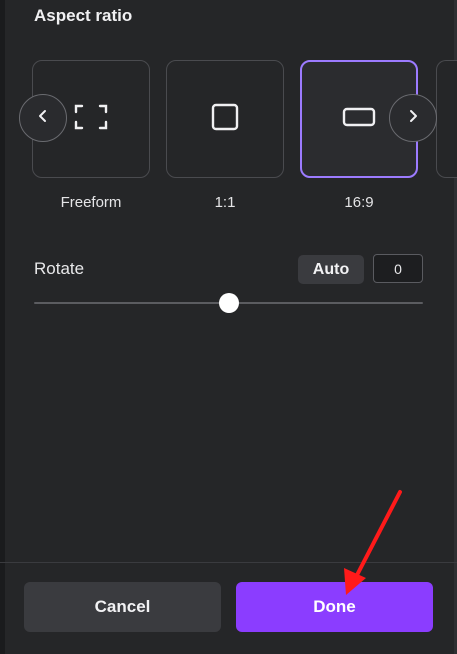 Image resolution: width=457 pixels, height=654 pixels. I want to click on wide-rectangle-icon, so click(359, 119).